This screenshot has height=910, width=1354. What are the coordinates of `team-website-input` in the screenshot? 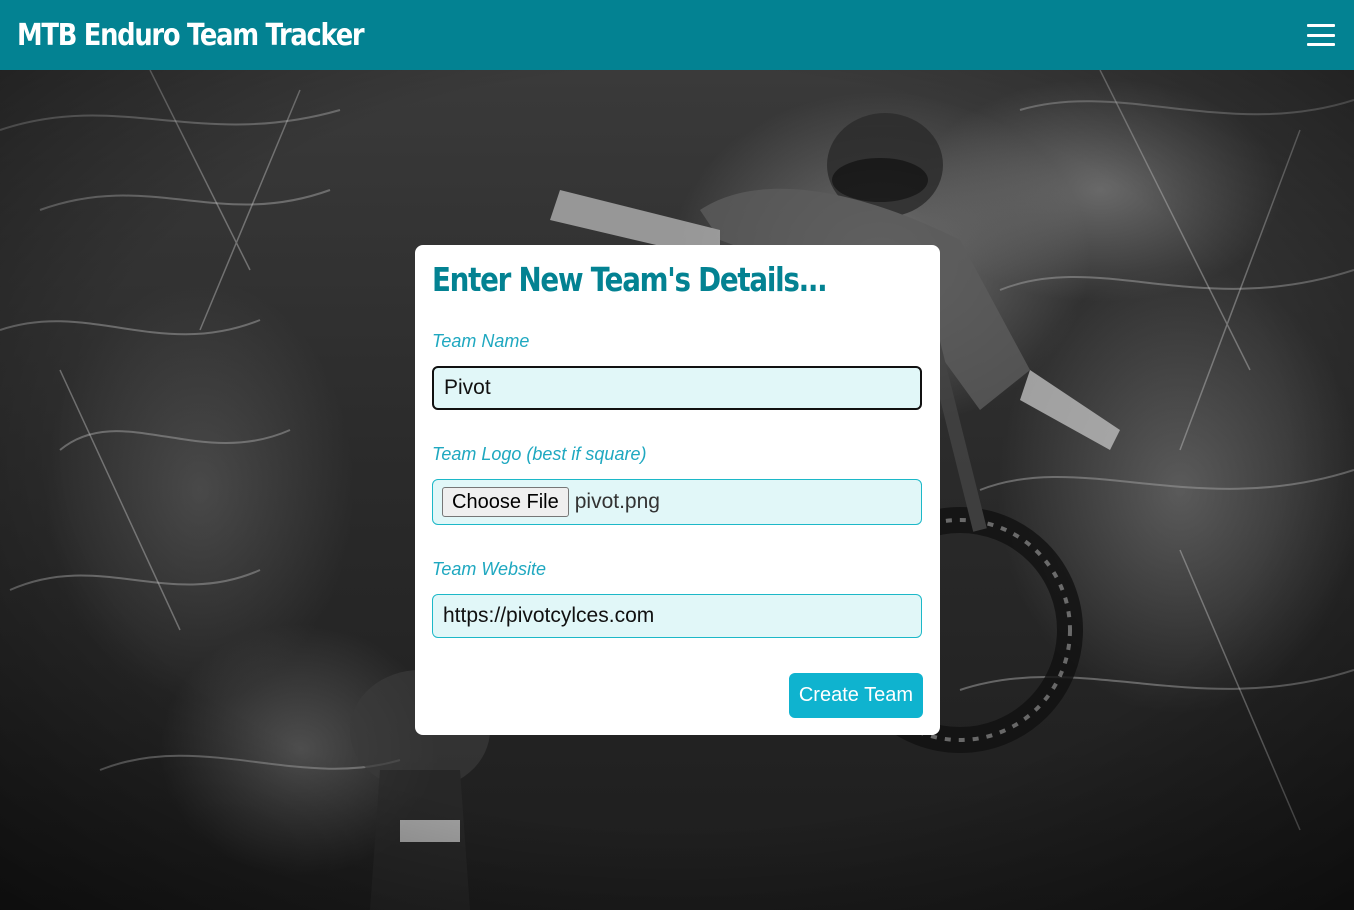 It's located at (677, 616).